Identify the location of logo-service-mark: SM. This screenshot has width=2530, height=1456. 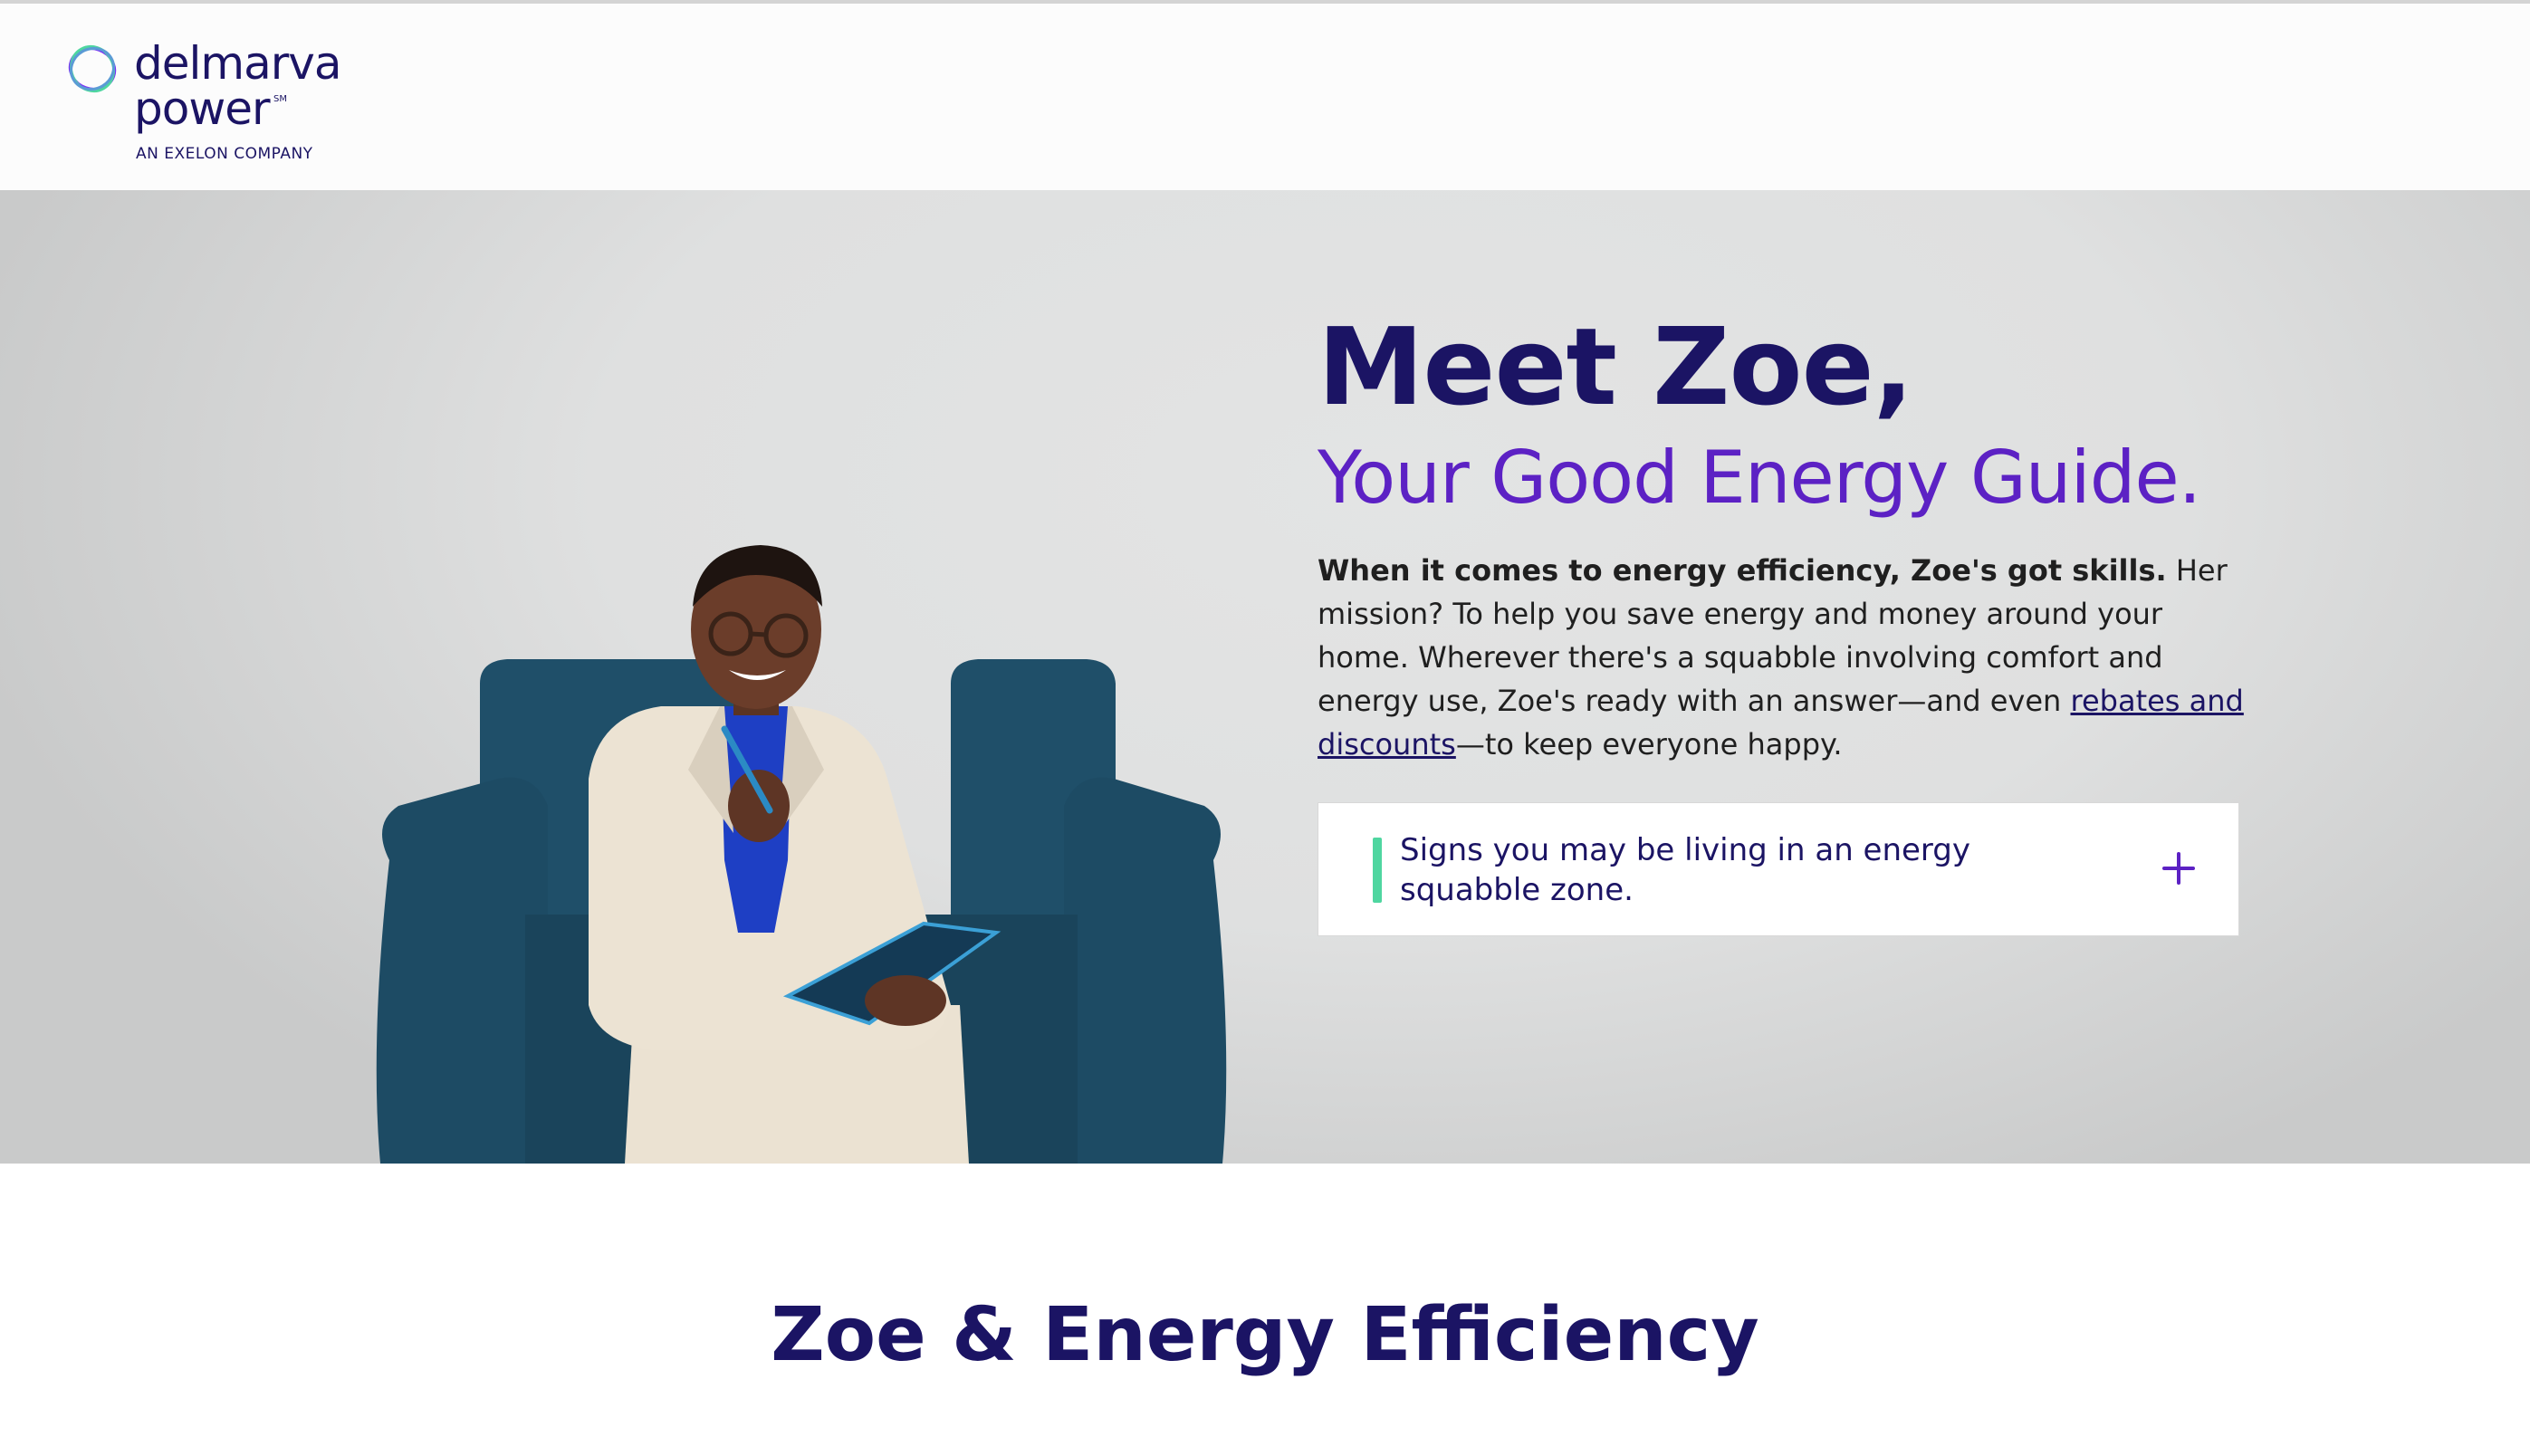
(280, 99).